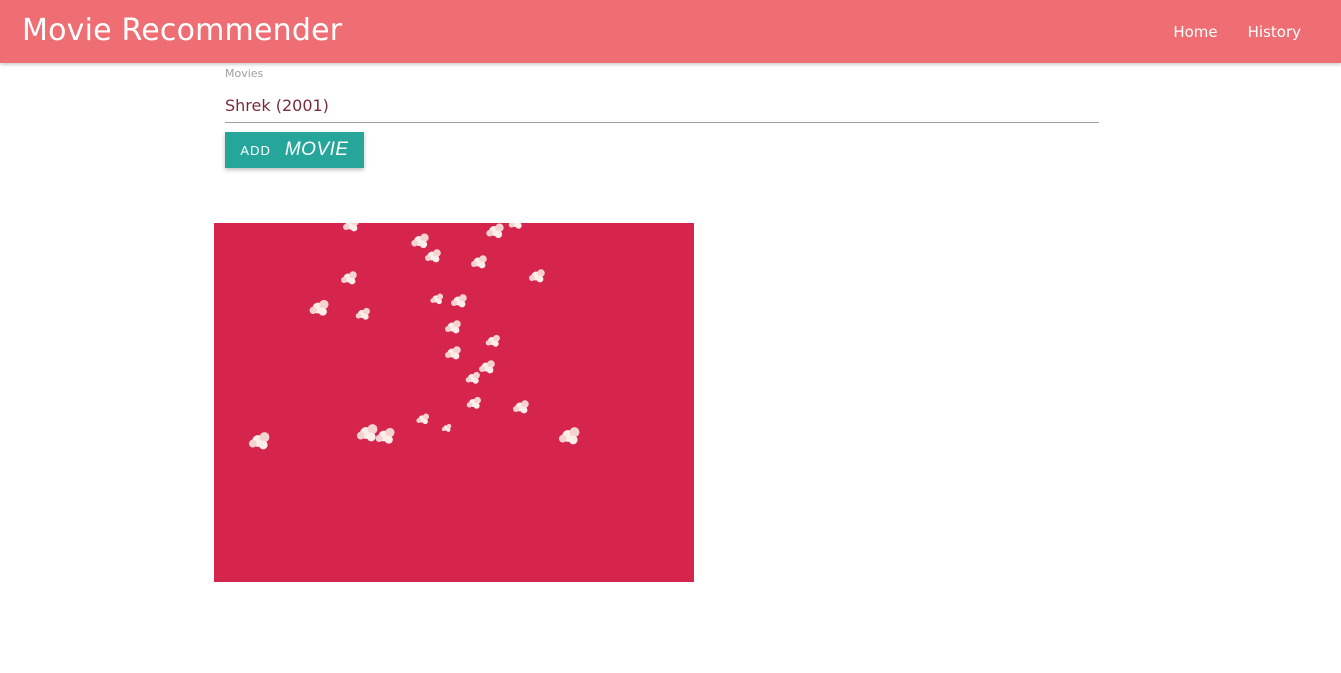 The width and height of the screenshot is (1341, 673). I want to click on nav-link-home: Home, so click(1195, 32).